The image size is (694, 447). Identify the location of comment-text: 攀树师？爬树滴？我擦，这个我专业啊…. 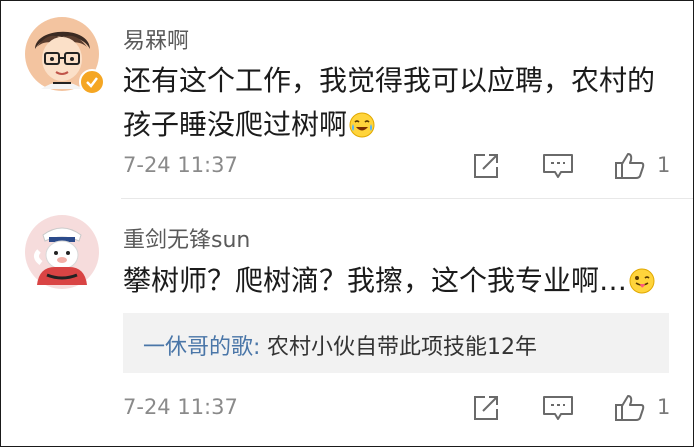
(397, 281).